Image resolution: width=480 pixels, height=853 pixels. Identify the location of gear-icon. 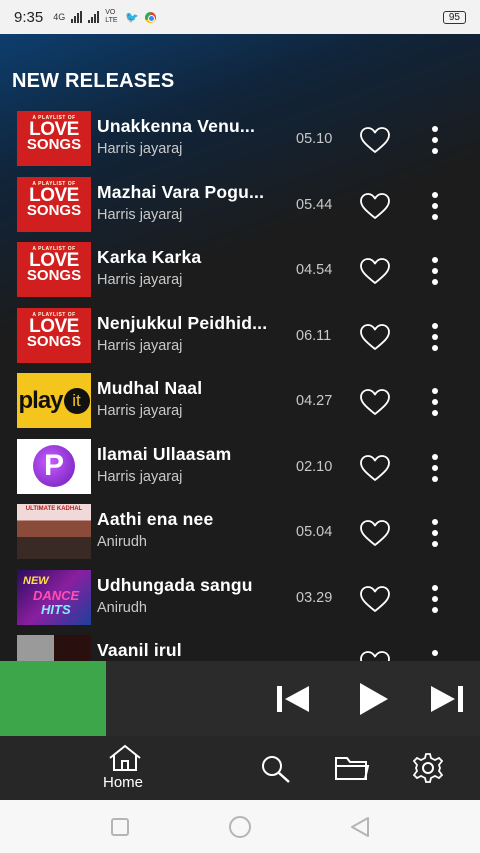
(428, 768).